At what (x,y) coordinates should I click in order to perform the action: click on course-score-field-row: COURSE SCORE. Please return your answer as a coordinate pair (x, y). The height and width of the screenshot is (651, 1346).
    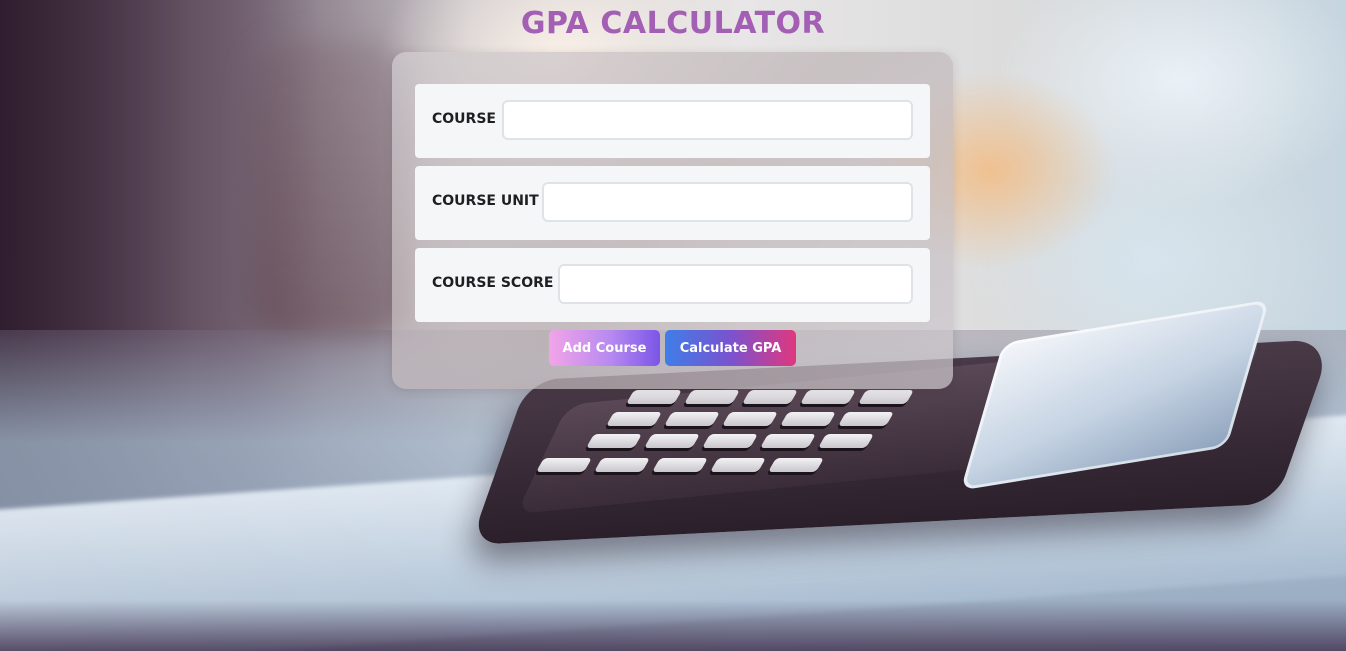
    Looking at the image, I should click on (672, 285).